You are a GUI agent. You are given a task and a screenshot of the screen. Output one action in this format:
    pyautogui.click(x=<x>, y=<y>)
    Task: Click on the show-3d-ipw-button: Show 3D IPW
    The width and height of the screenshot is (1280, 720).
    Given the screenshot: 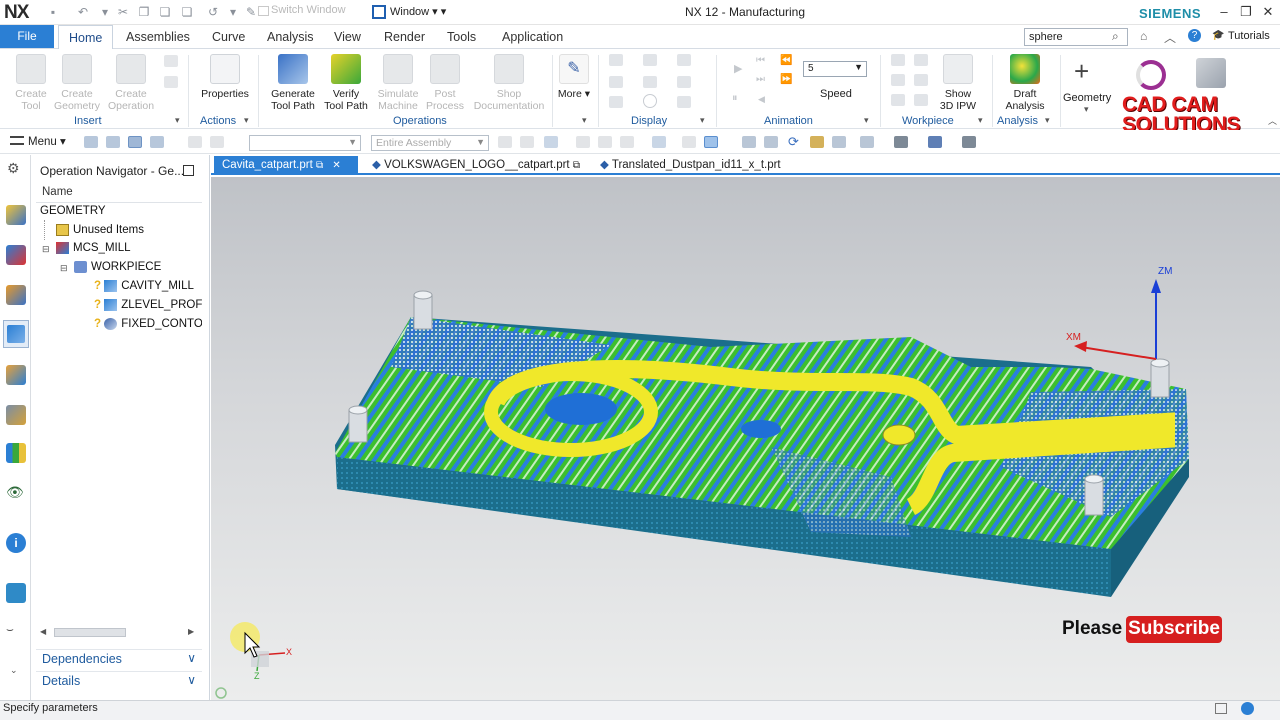 What is the action you would take?
    pyautogui.click(x=958, y=83)
    